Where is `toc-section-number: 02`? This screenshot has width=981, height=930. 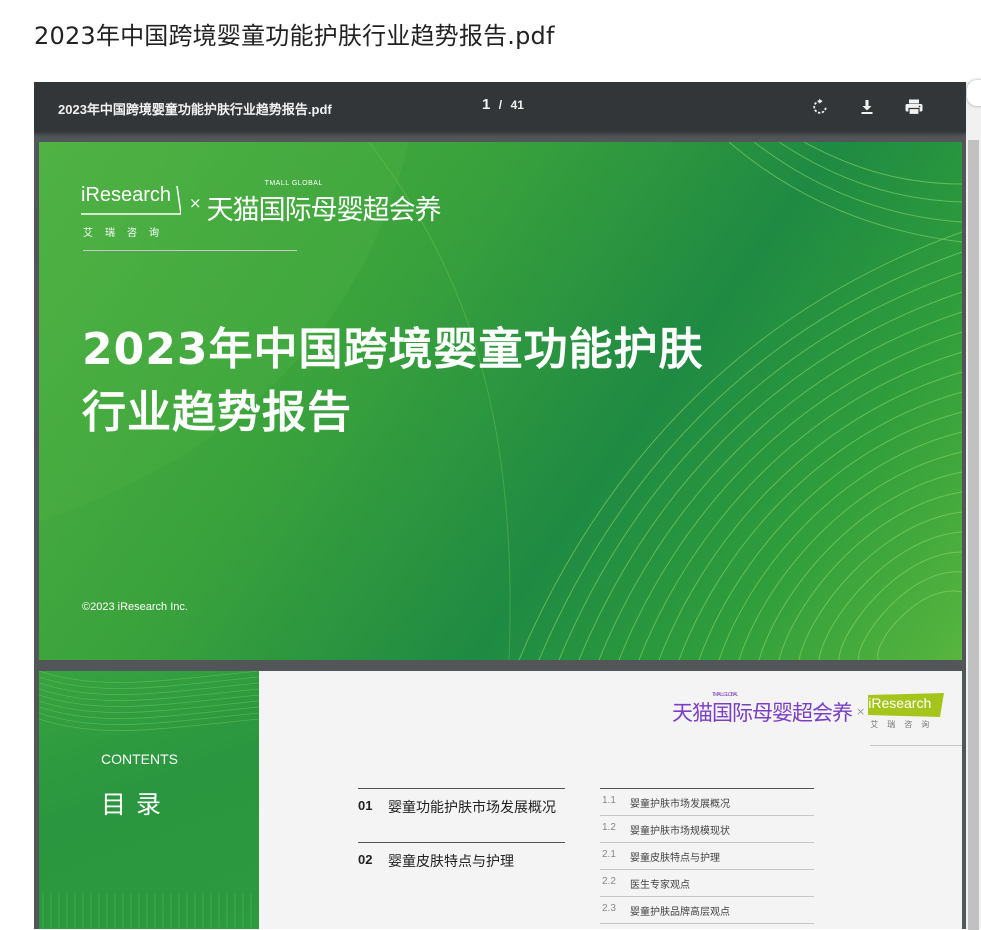
toc-section-number: 02 is located at coordinates (365, 859).